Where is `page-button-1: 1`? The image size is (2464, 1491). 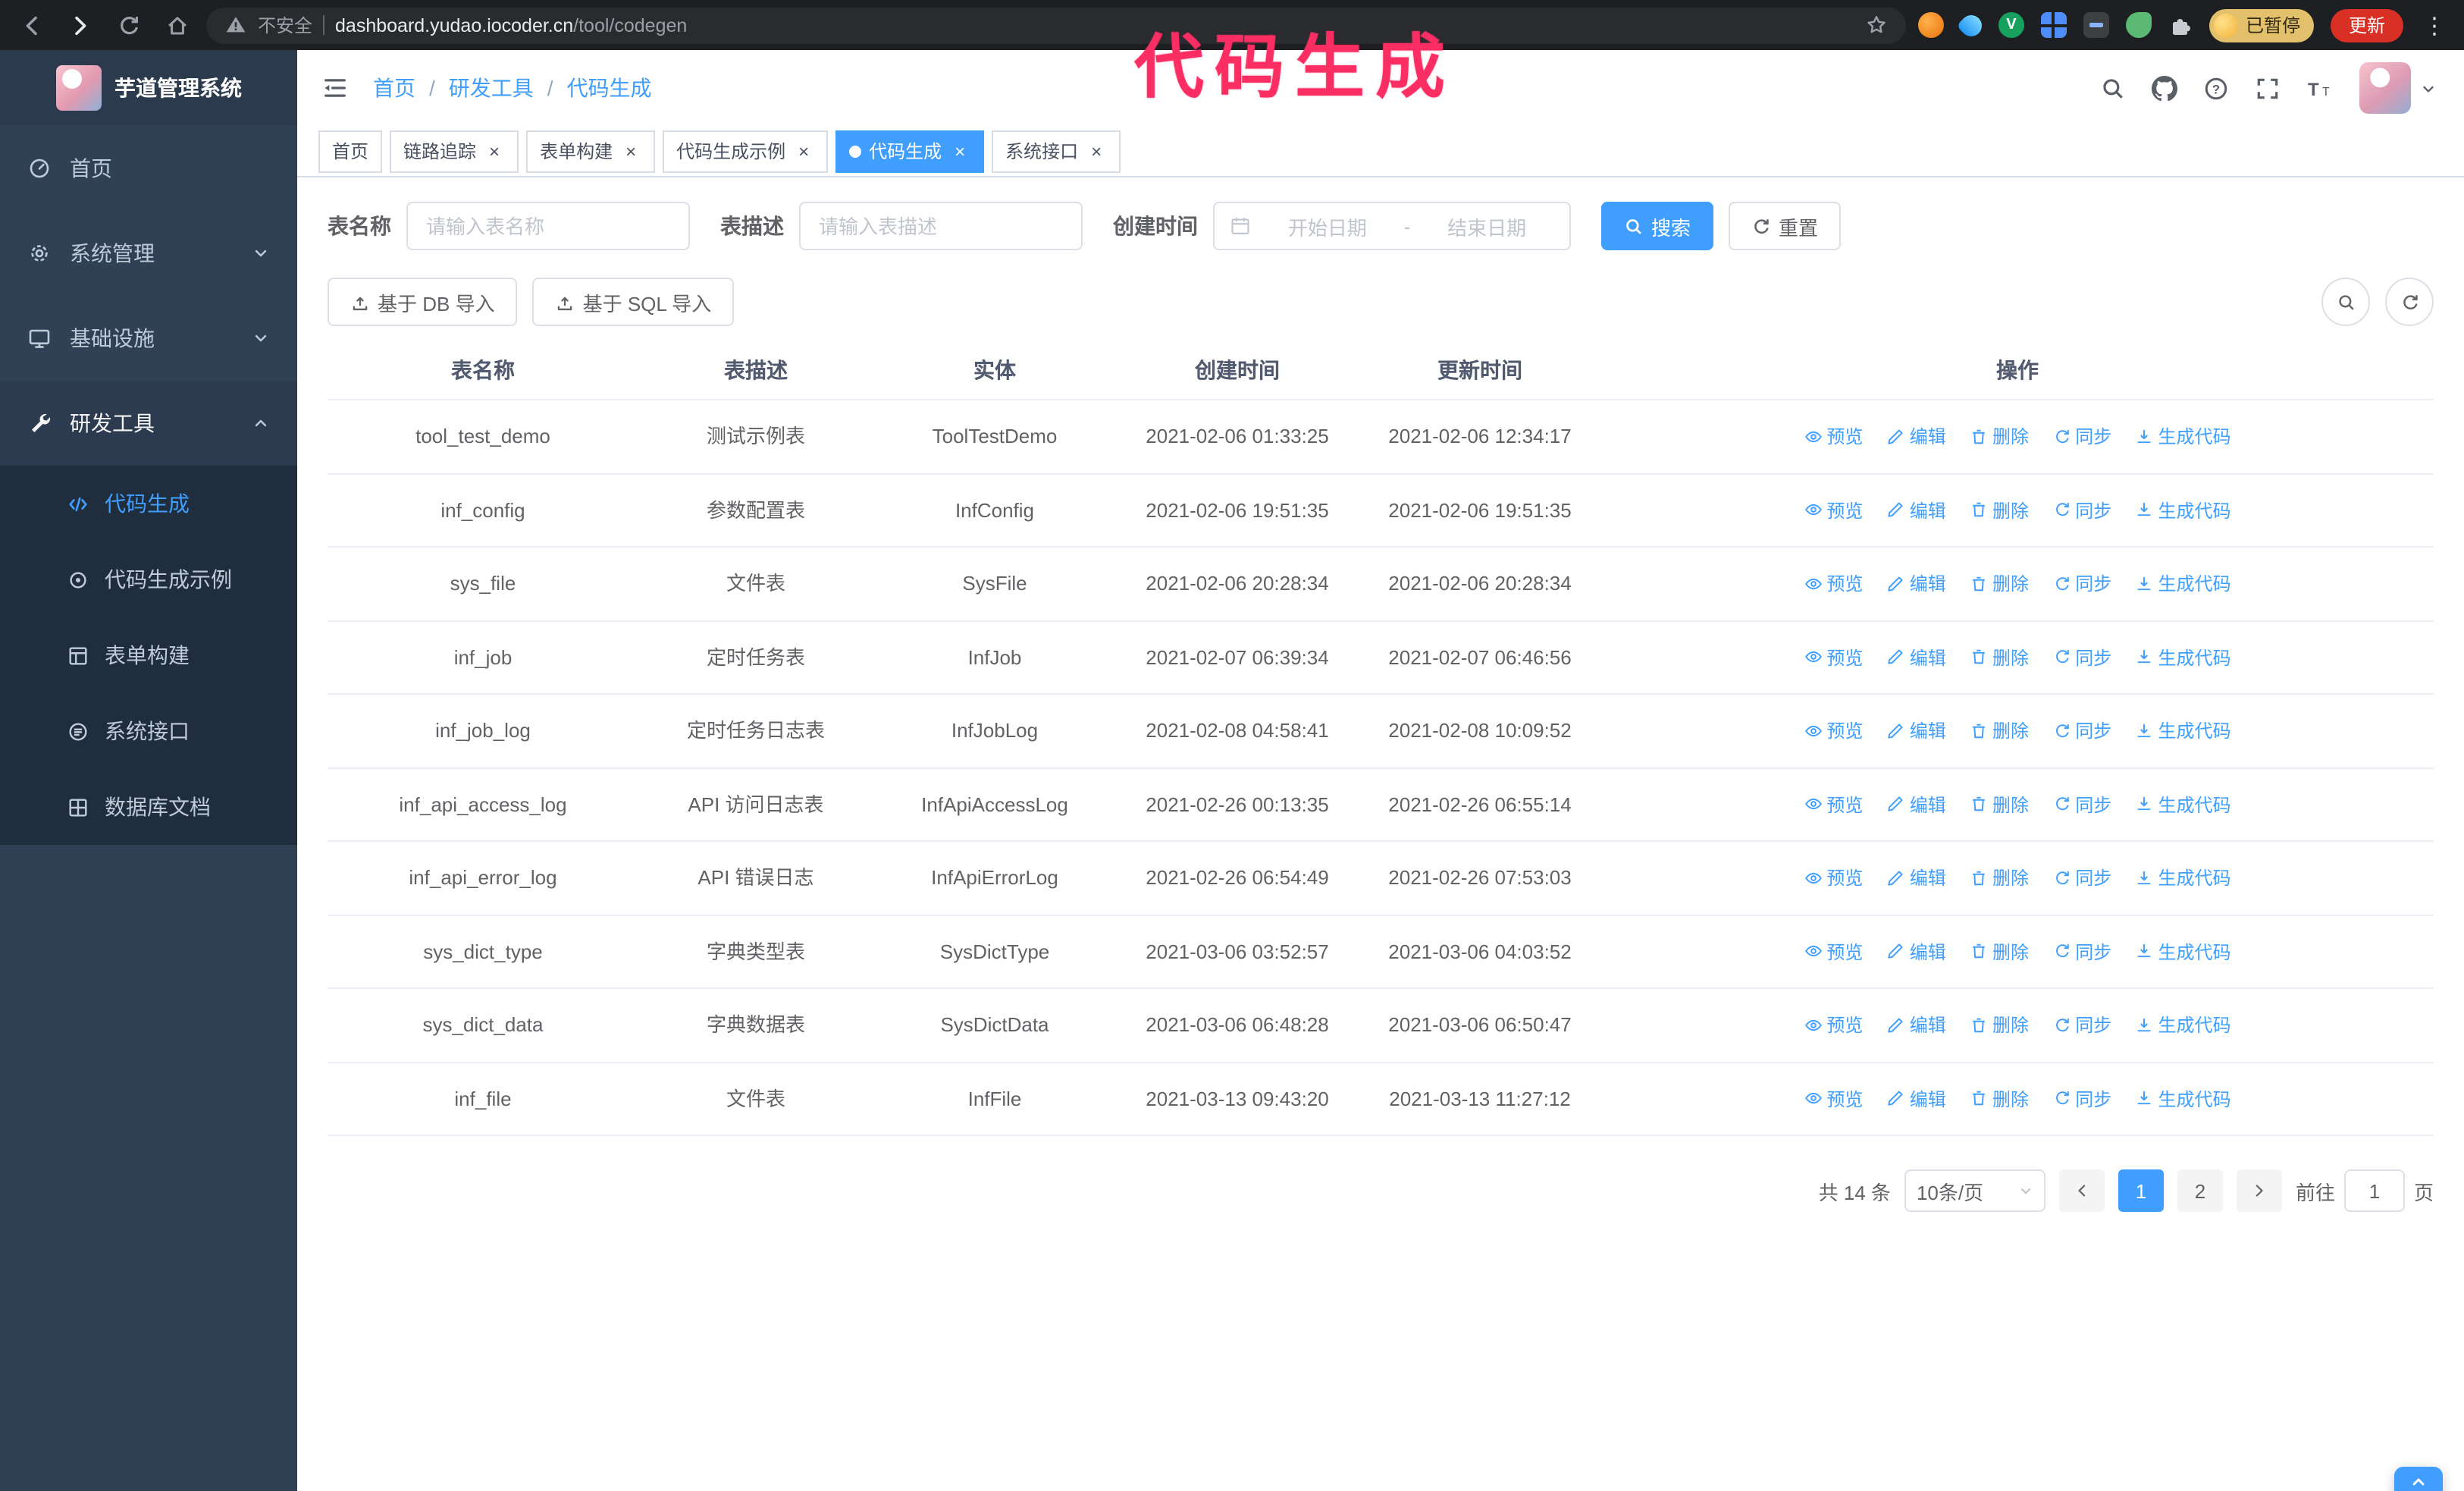 page-button-1: 1 is located at coordinates (2141, 1190).